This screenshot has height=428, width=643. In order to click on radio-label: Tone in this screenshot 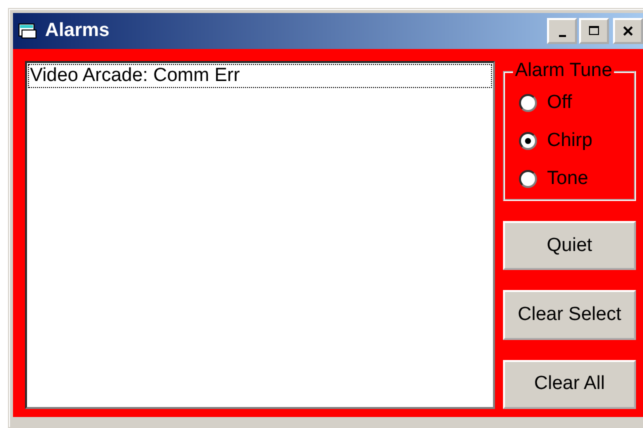, I will do `click(567, 179)`.